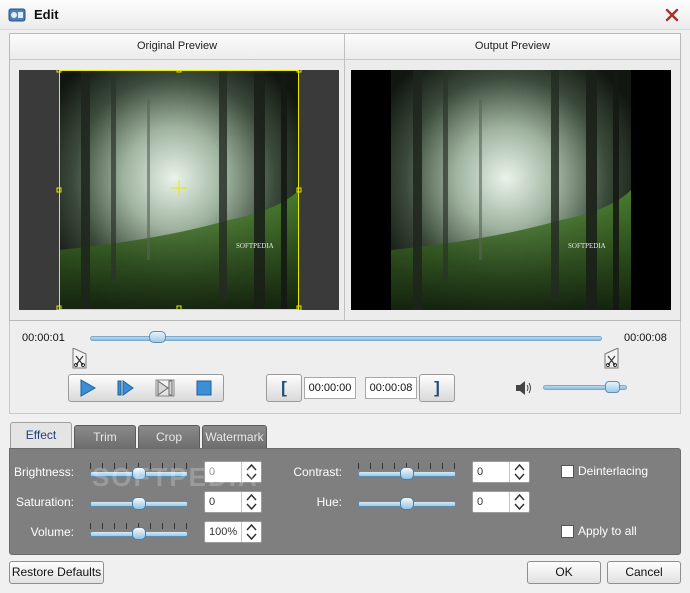 This screenshot has width=690, height=593. What do you see at coordinates (139, 534) in the screenshot?
I see `volume-effect-slider` at bounding box center [139, 534].